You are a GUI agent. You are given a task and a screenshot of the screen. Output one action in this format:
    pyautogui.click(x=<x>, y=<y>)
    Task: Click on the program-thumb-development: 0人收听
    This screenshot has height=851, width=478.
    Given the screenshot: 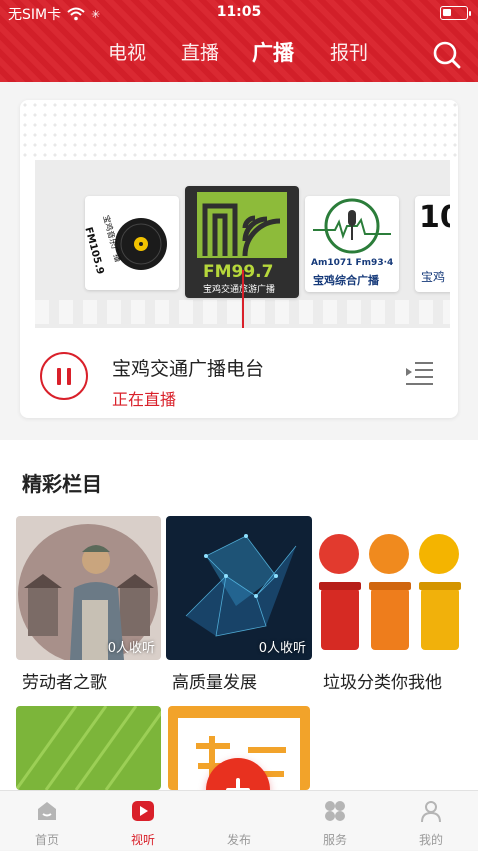 What is the action you would take?
    pyautogui.click(x=239, y=588)
    